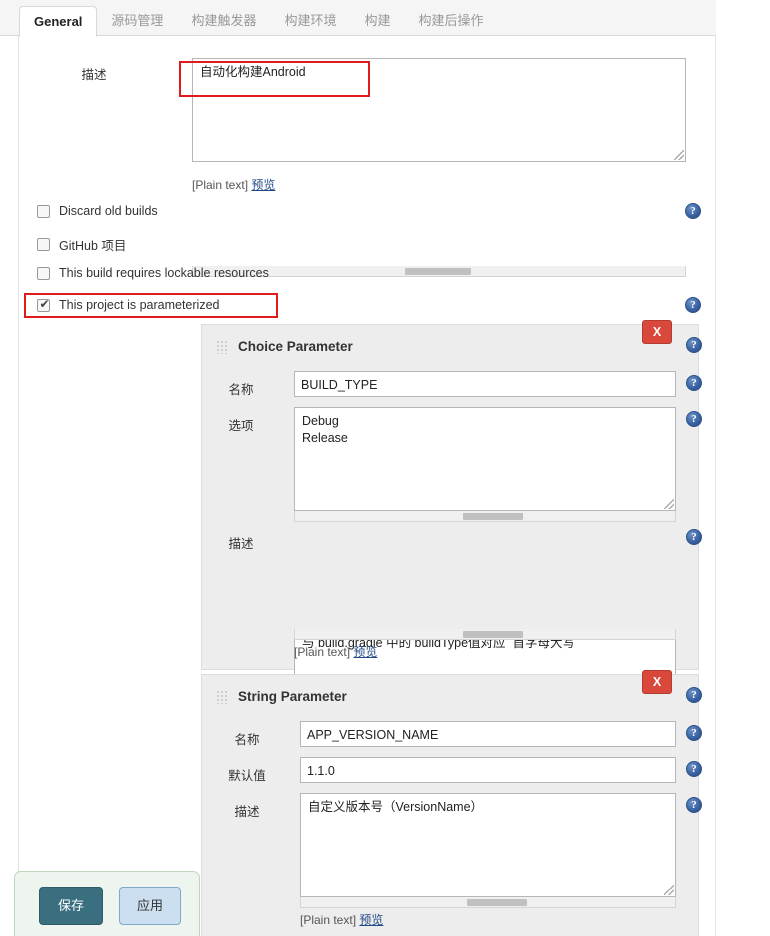  Describe the element at coordinates (488, 845) in the screenshot. I see `string-description-textarea: 自定义版本号（VersionName）` at that location.